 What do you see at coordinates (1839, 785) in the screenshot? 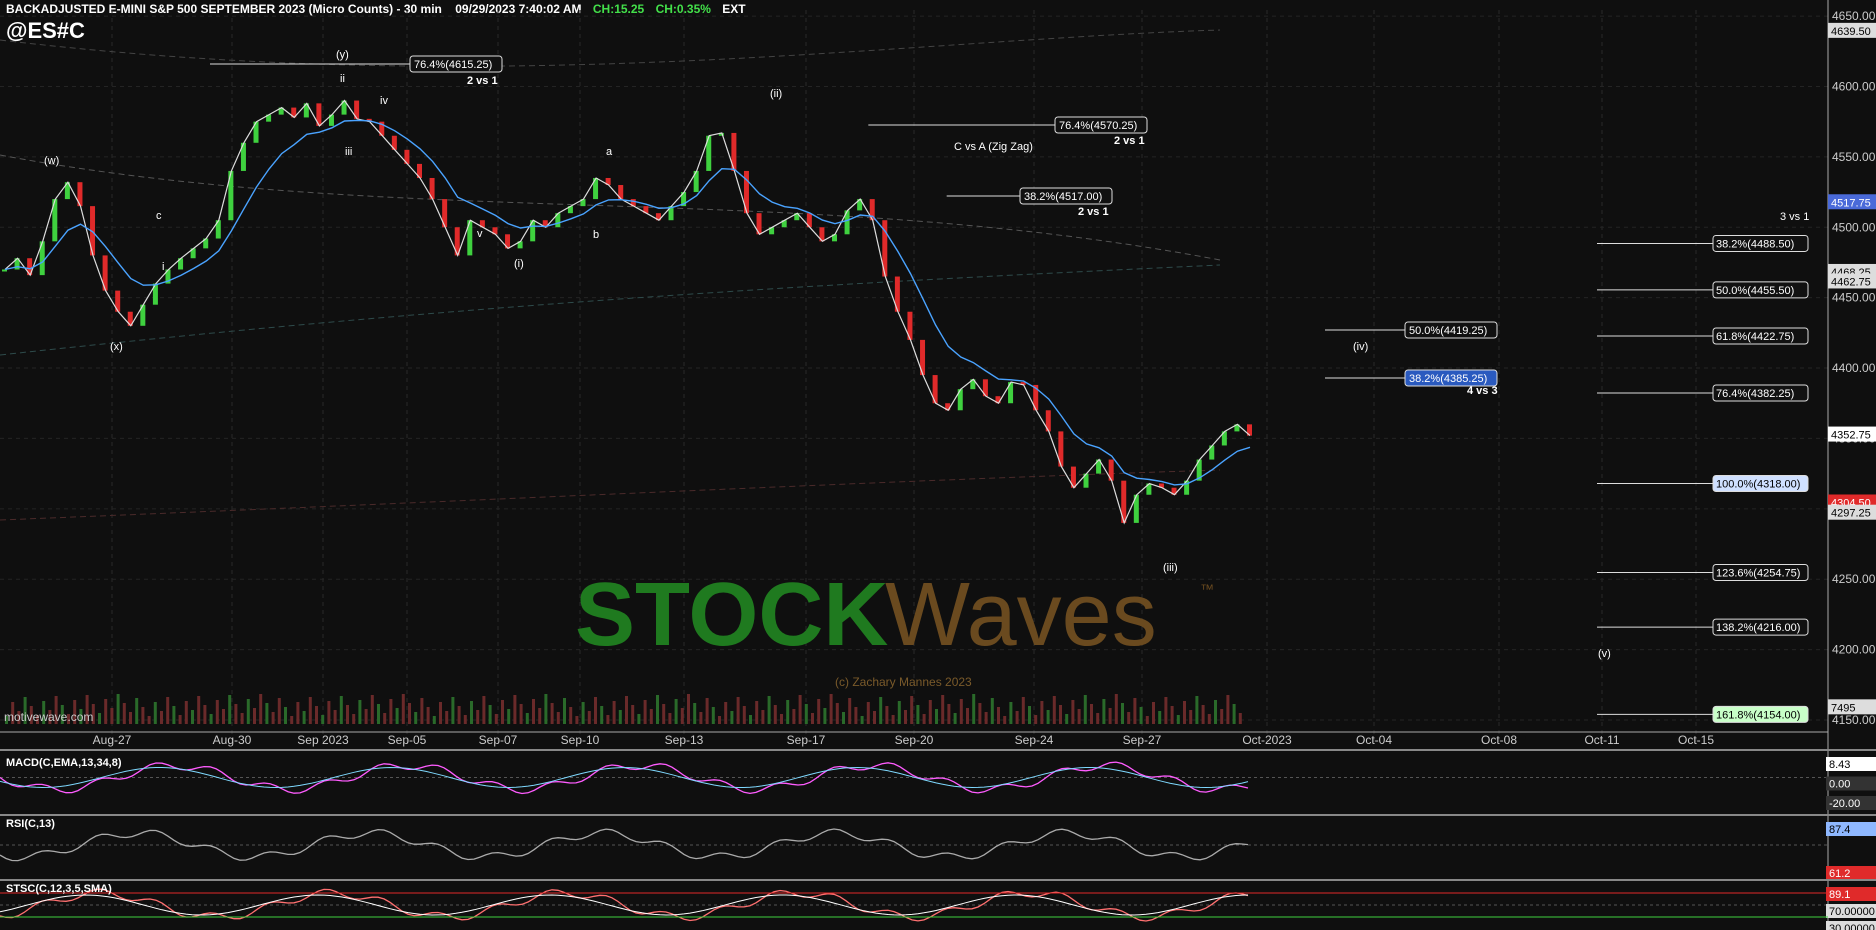
I see `pane-tag-label: 0.00` at bounding box center [1839, 785].